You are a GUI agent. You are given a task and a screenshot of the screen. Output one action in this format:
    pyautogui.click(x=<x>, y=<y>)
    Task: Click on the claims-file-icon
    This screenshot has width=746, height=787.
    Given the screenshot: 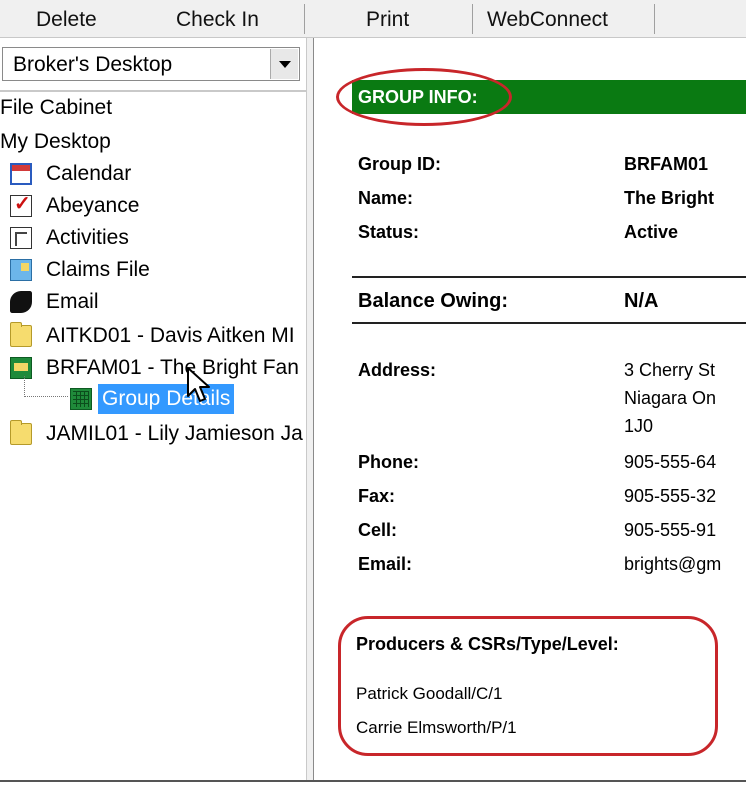 What is the action you would take?
    pyautogui.click(x=21, y=270)
    